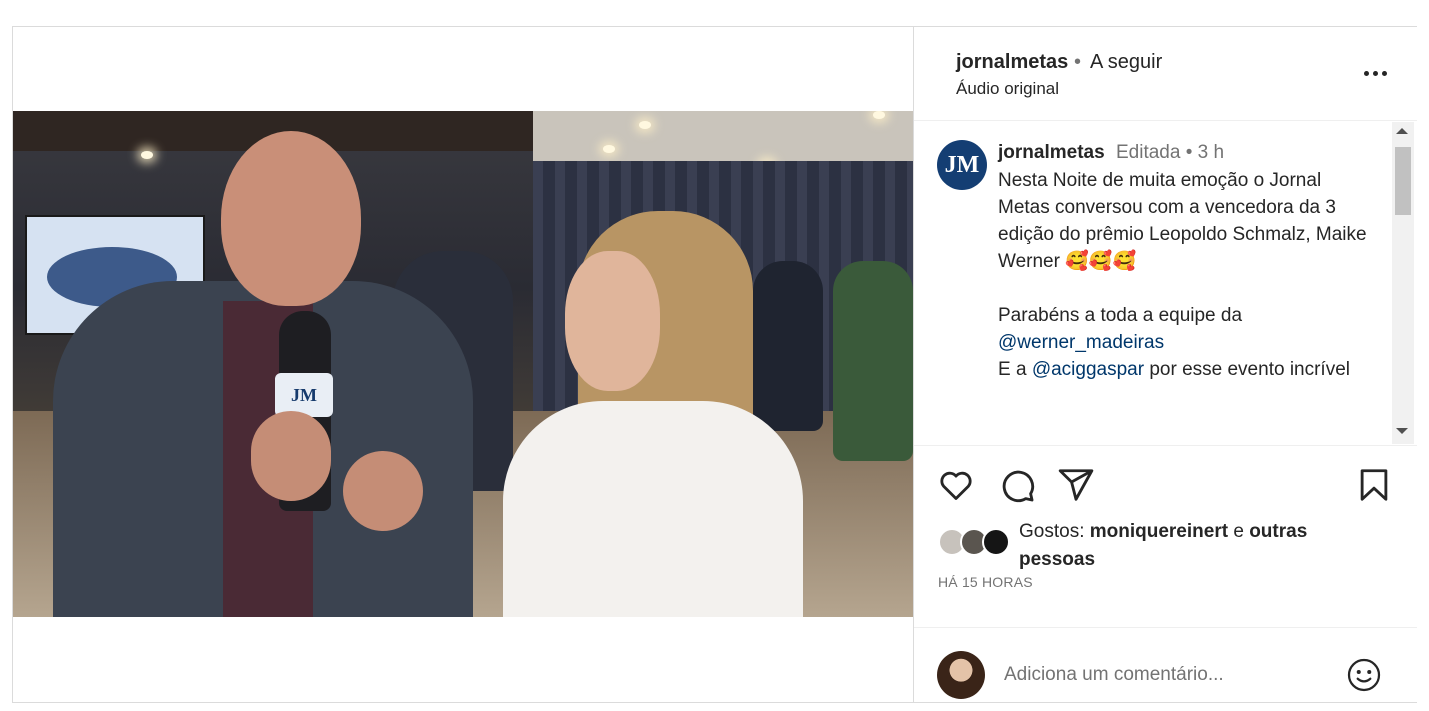 The width and height of the screenshot is (1429, 711). What do you see at coordinates (1170, 152) in the screenshot?
I see `caption-meta: Editada • 3 h` at bounding box center [1170, 152].